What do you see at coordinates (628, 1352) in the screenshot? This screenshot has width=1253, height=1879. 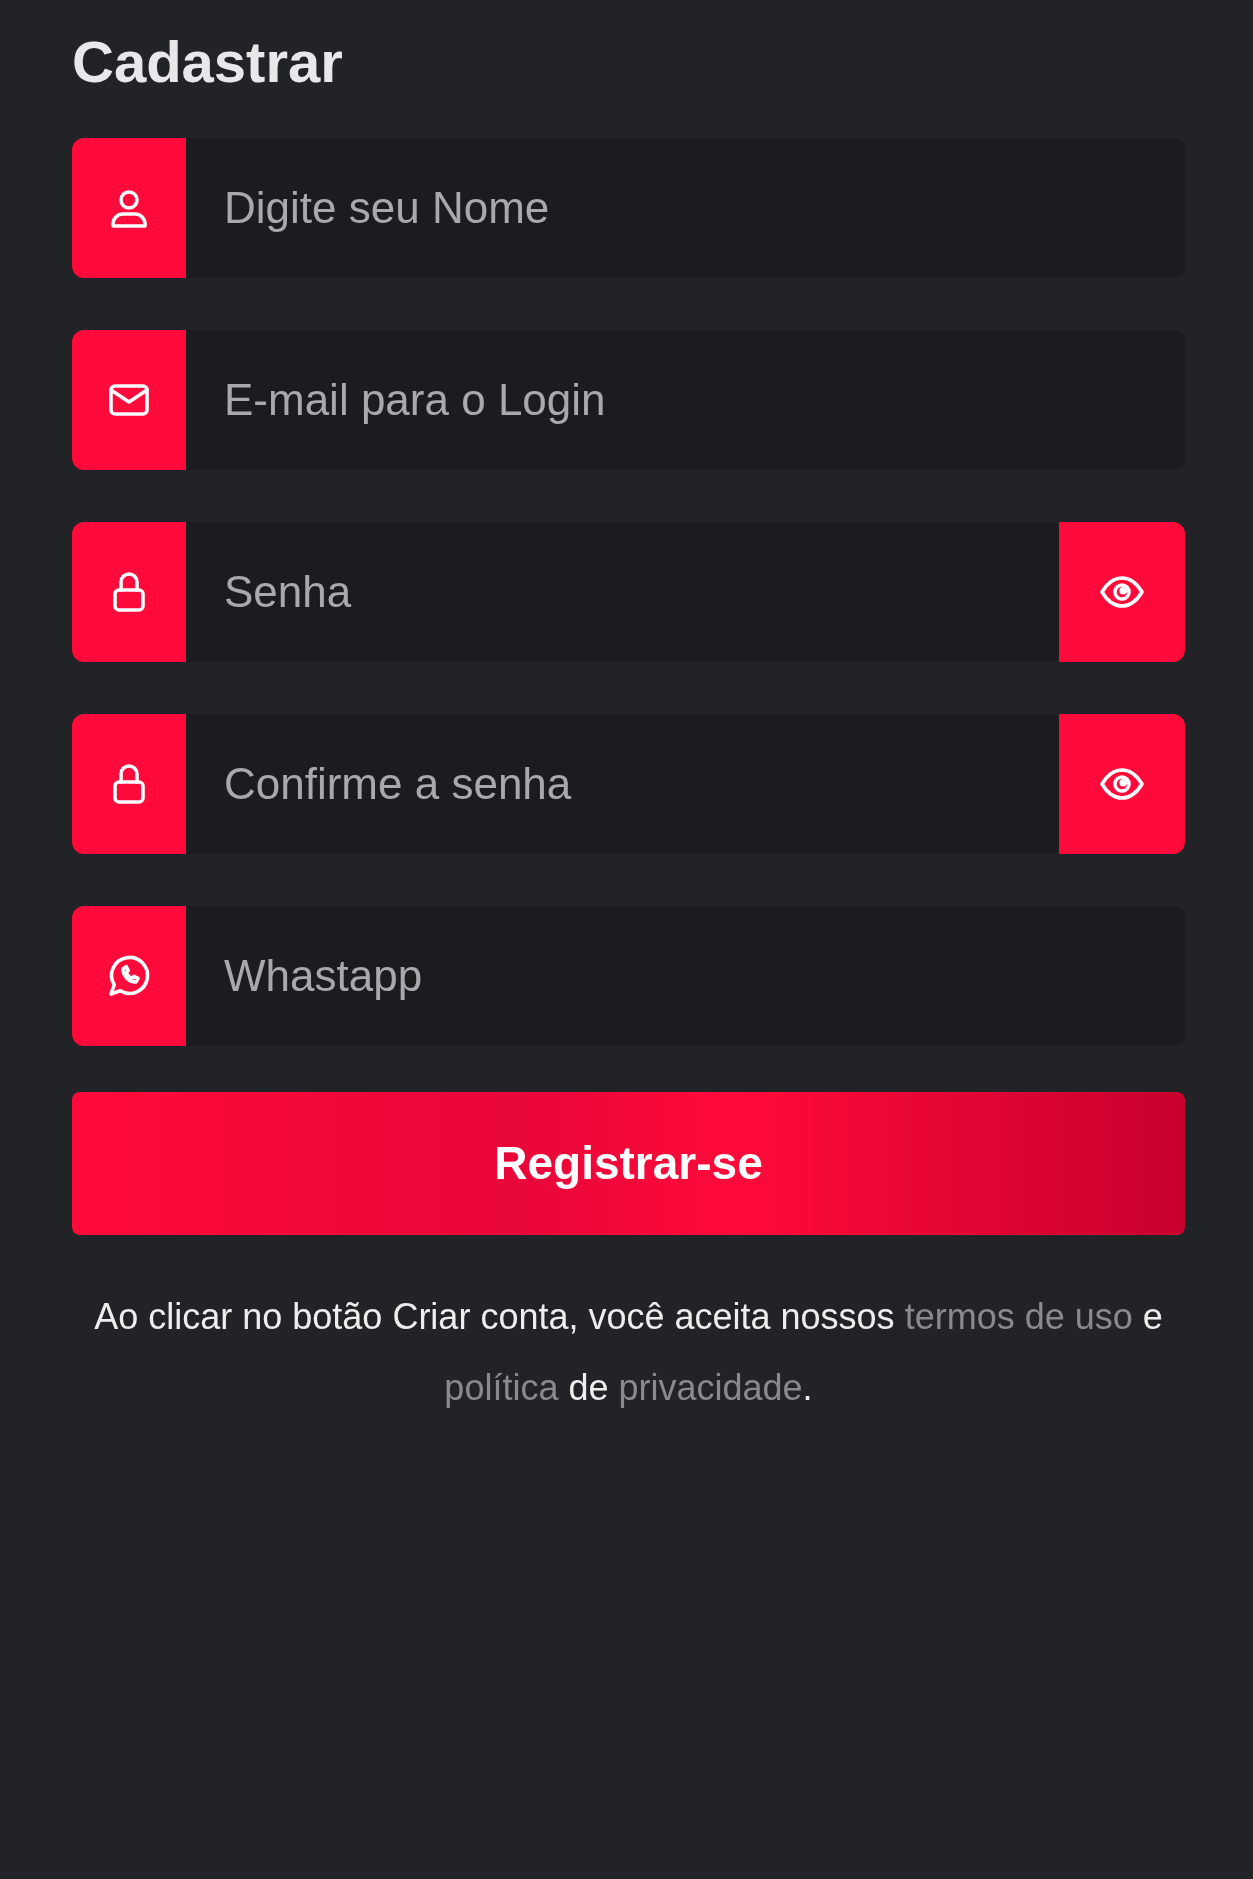 I see `terms-text: Ao clicar no botão Criar conta, você aceita nossos termos de uso e política de privacidade.` at bounding box center [628, 1352].